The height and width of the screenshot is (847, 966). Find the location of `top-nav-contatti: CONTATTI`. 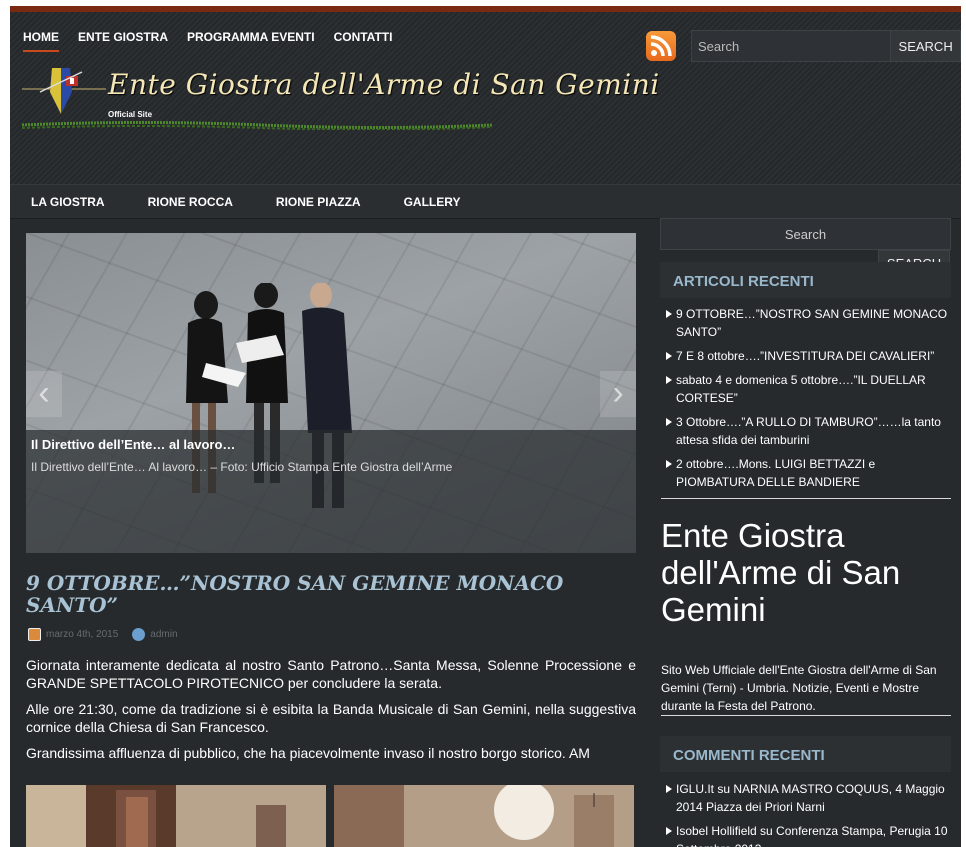

top-nav-contatti: CONTATTI is located at coordinates (363, 41).